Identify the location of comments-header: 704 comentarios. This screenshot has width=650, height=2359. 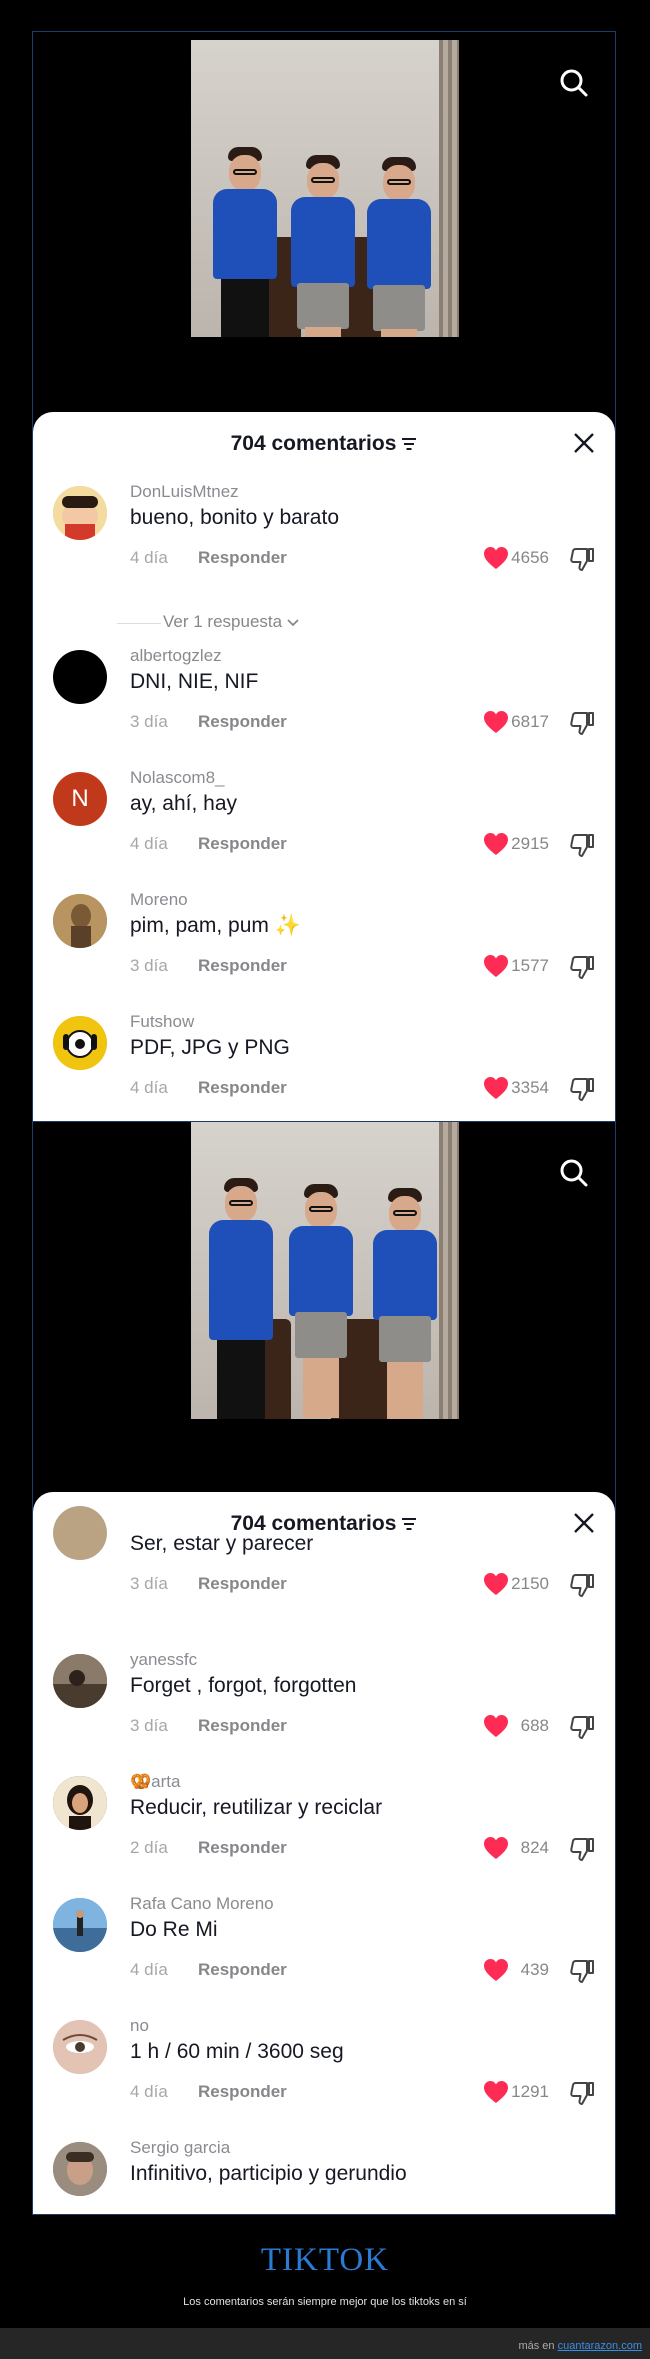
(324, 444).